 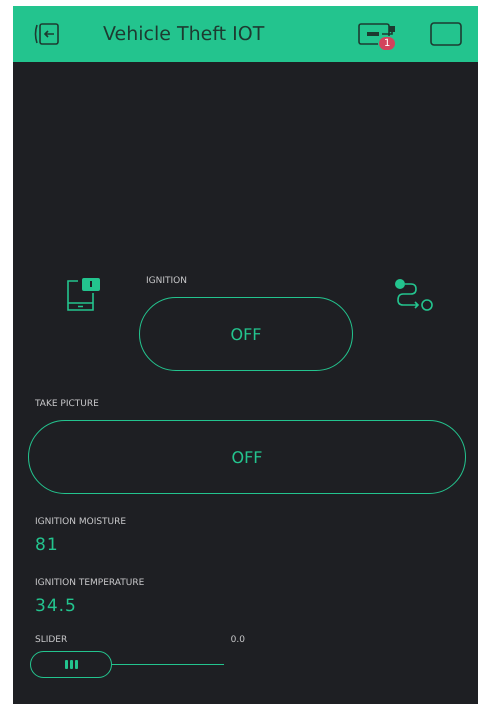 I want to click on slider-reading: 0.0, so click(x=237, y=640).